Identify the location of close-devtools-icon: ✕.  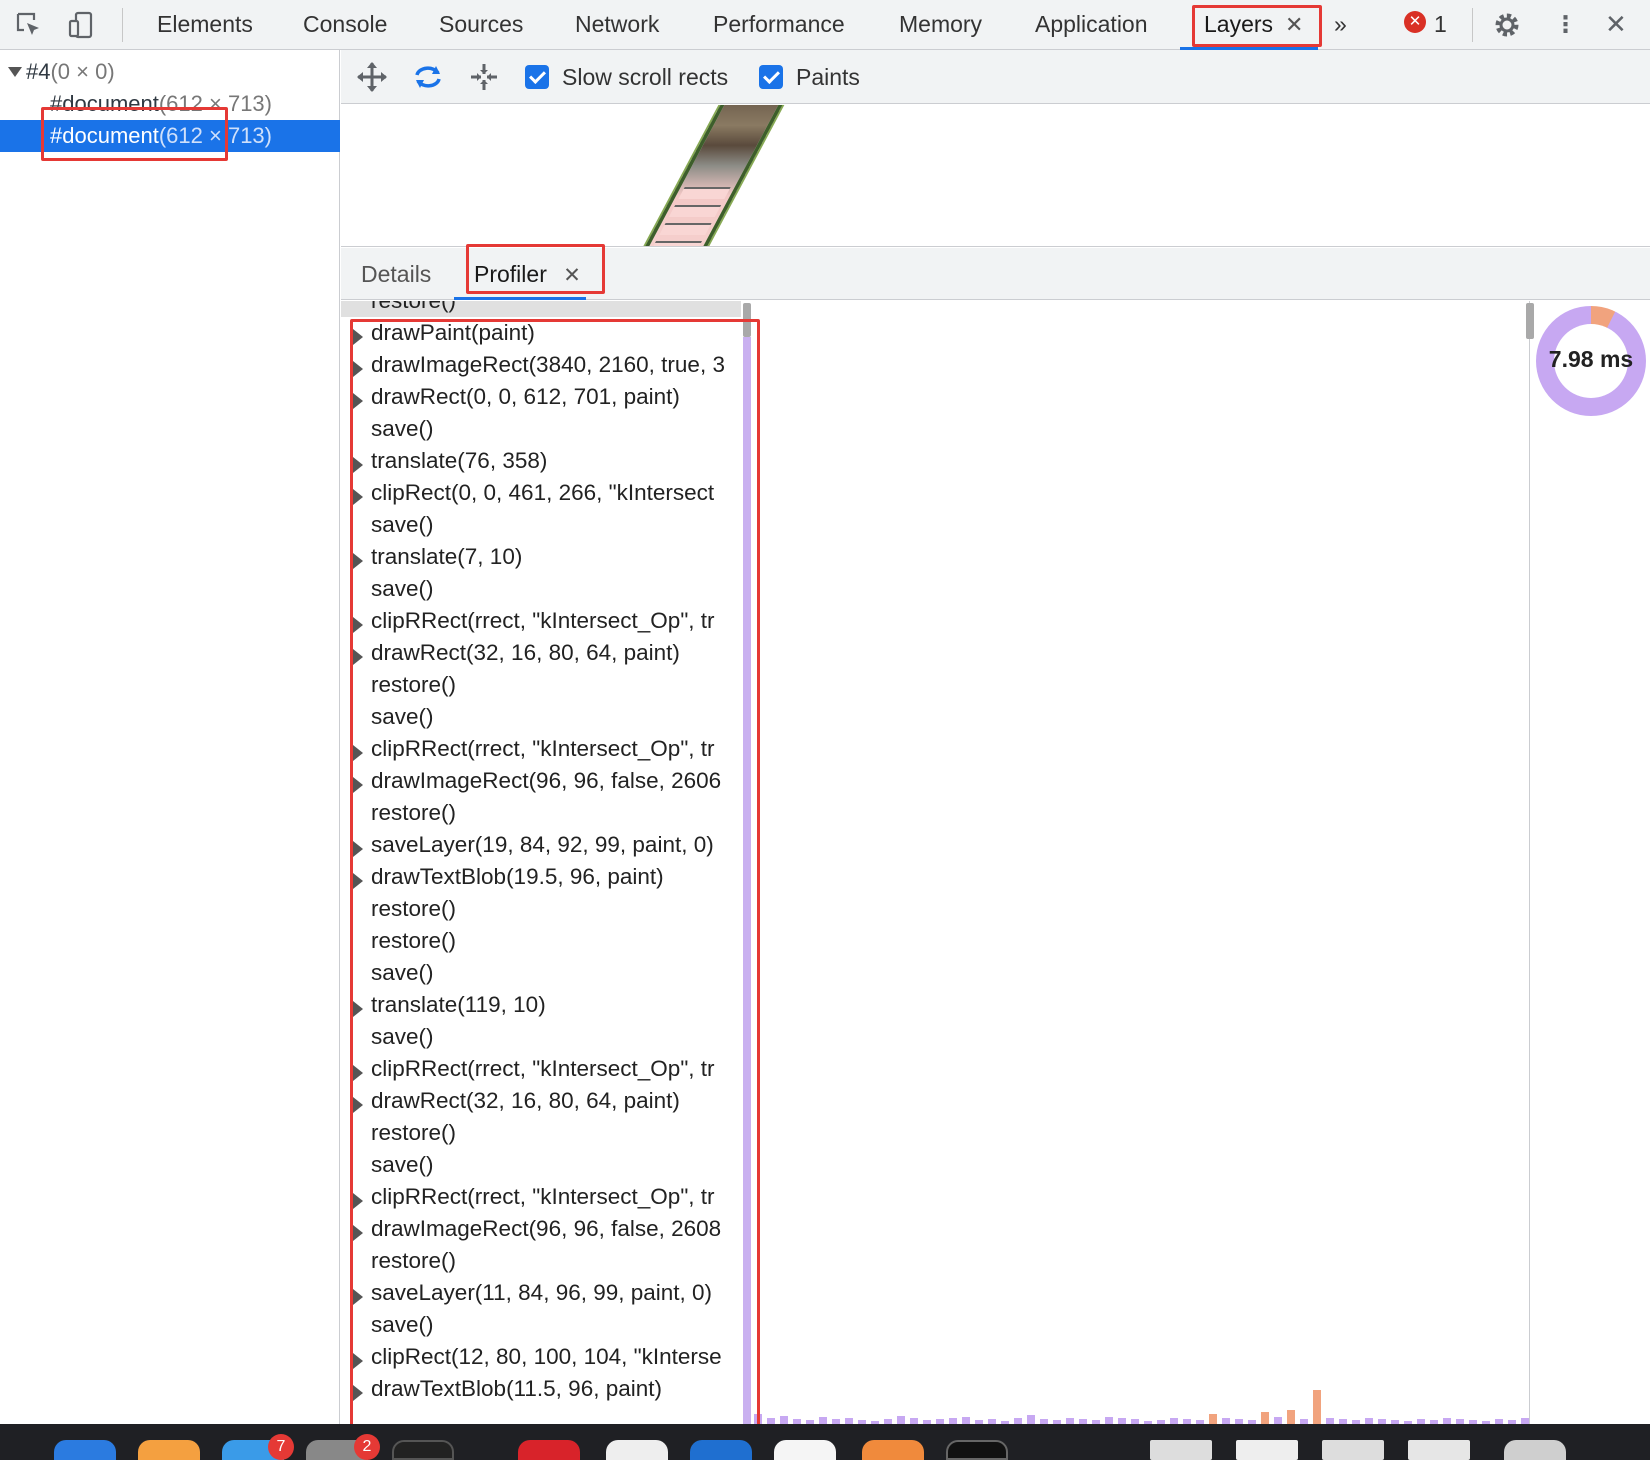
(1616, 25).